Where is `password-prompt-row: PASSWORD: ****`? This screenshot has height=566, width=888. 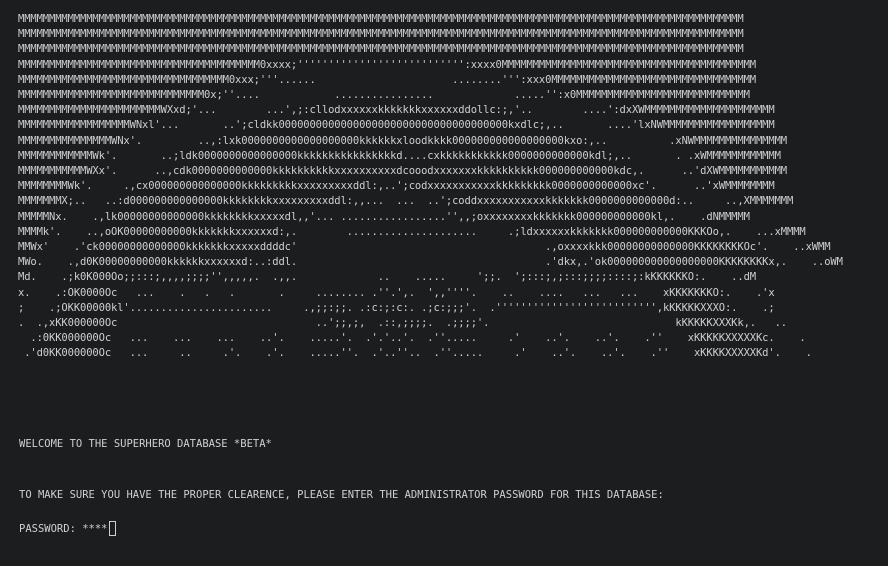 password-prompt-row: PASSWORD: **** is located at coordinates (67, 528).